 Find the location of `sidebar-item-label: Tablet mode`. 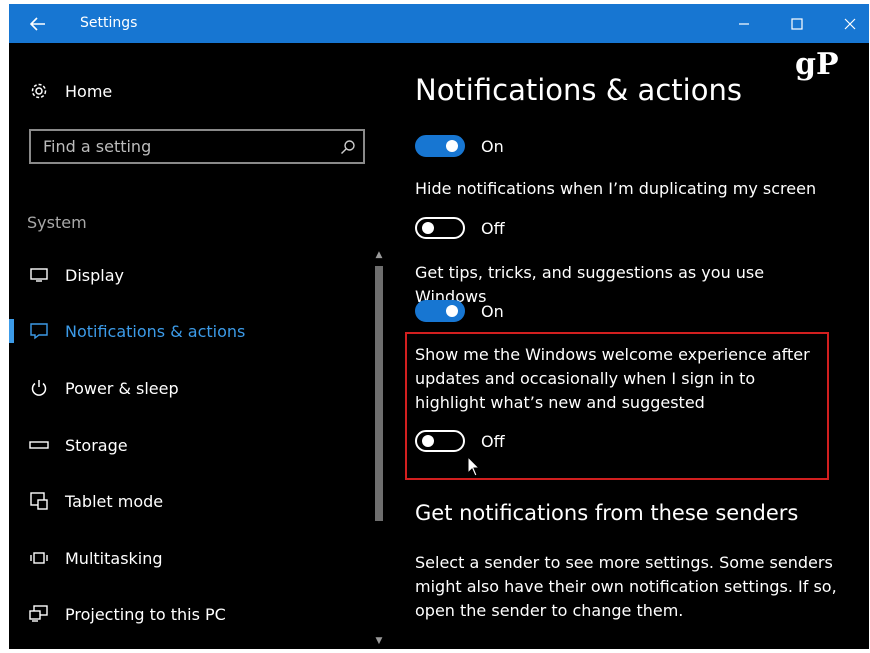

sidebar-item-label: Tablet mode is located at coordinates (114, 501).